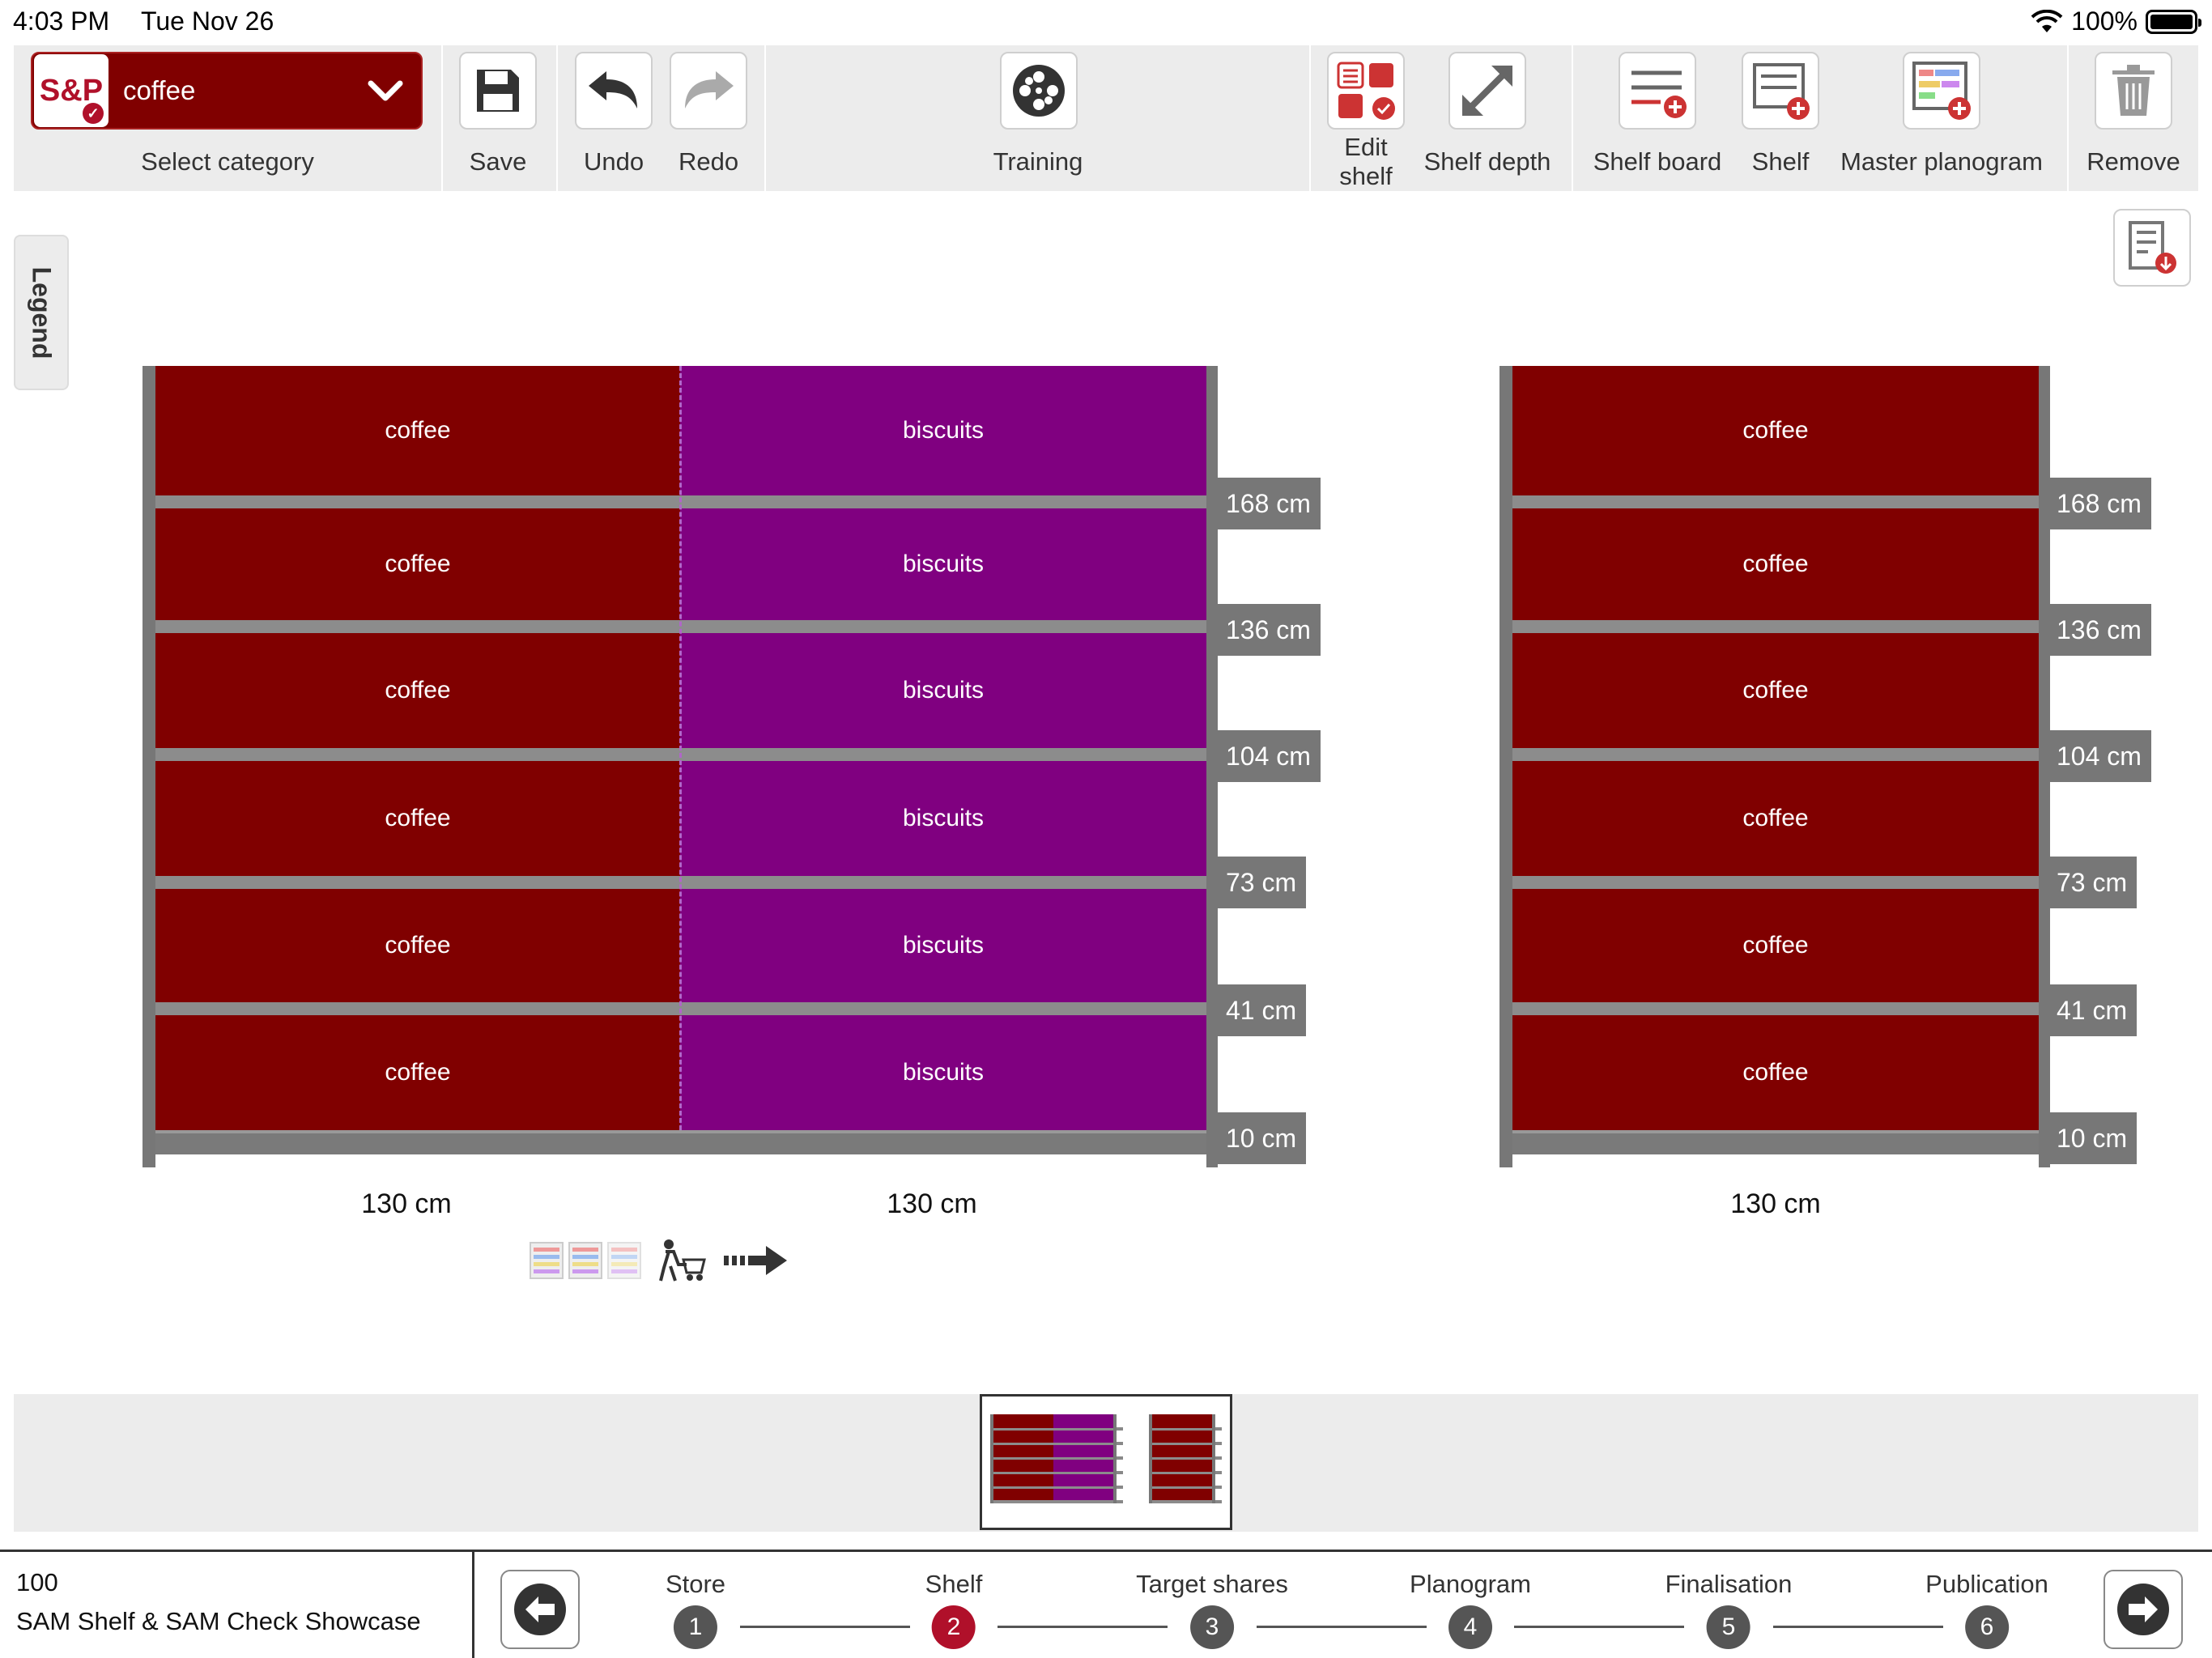 The image size is (2212, 1658). Describe the element at coordinates (1366, 176) in the screenshot. I see `edit-shelf-label-line2: shelf` at that location.